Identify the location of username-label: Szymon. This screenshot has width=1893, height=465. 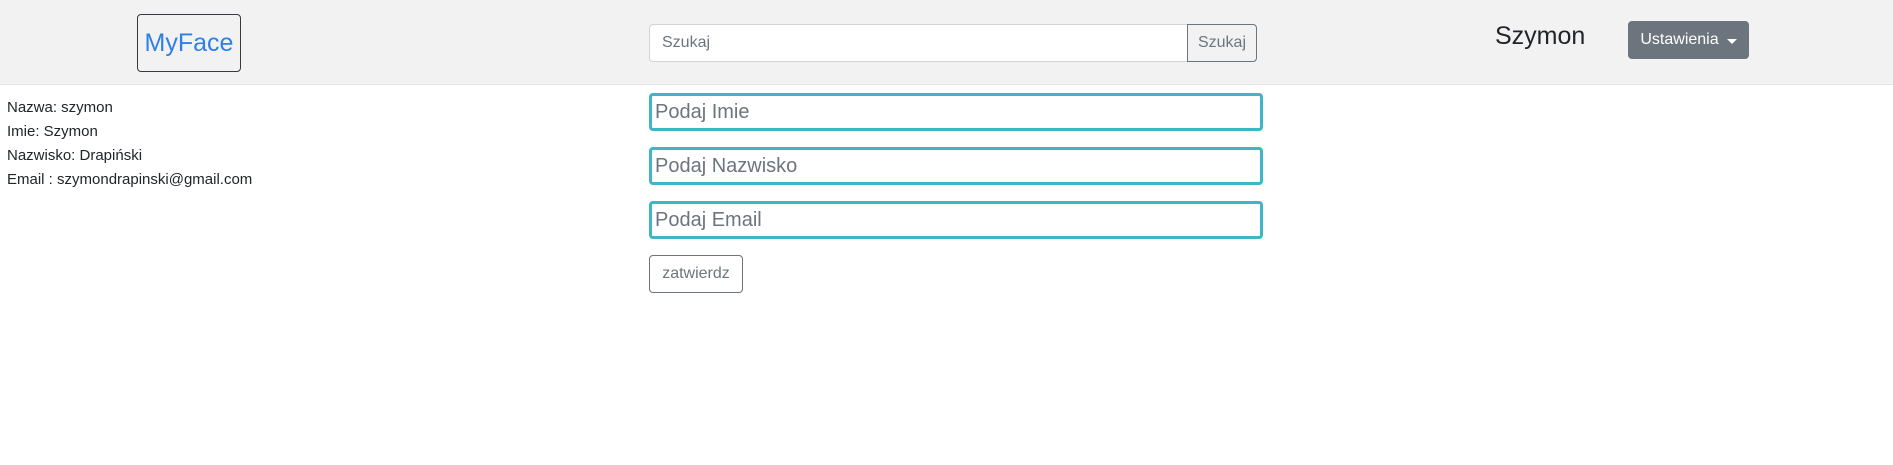
(1540, 36).